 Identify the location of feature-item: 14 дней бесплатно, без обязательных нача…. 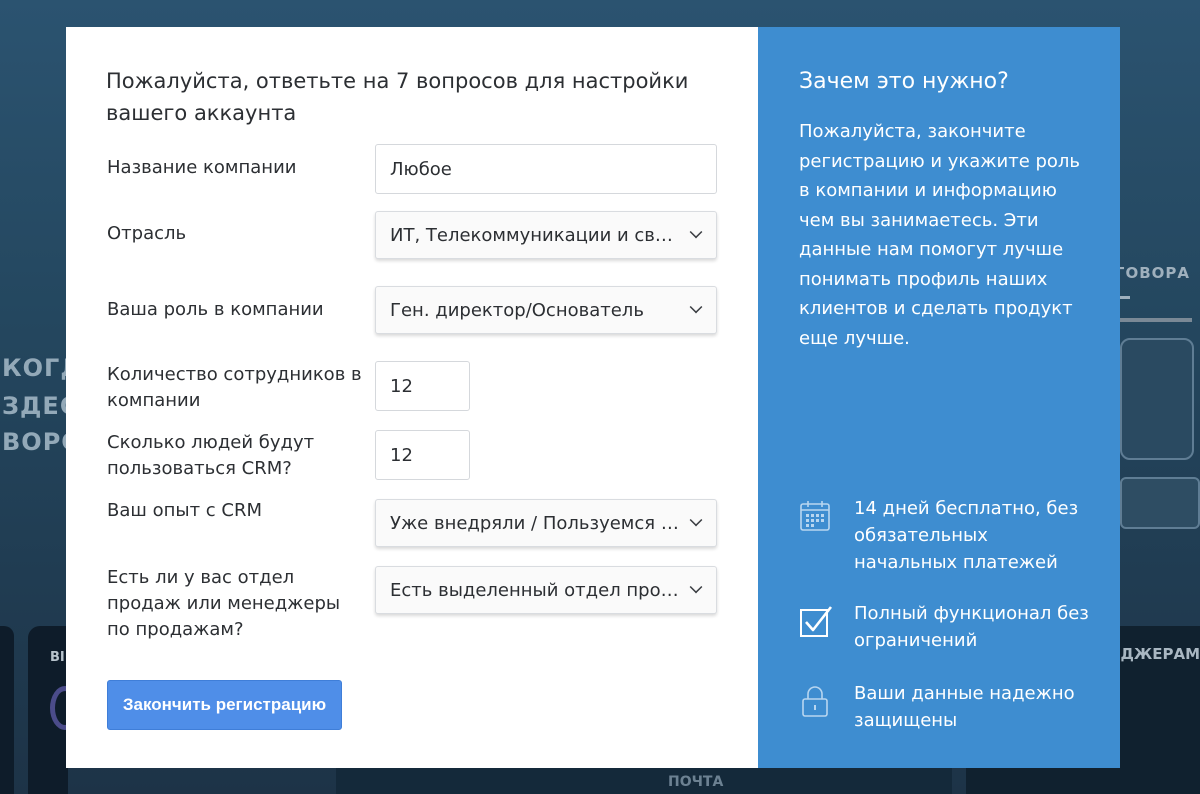
(946, 535).